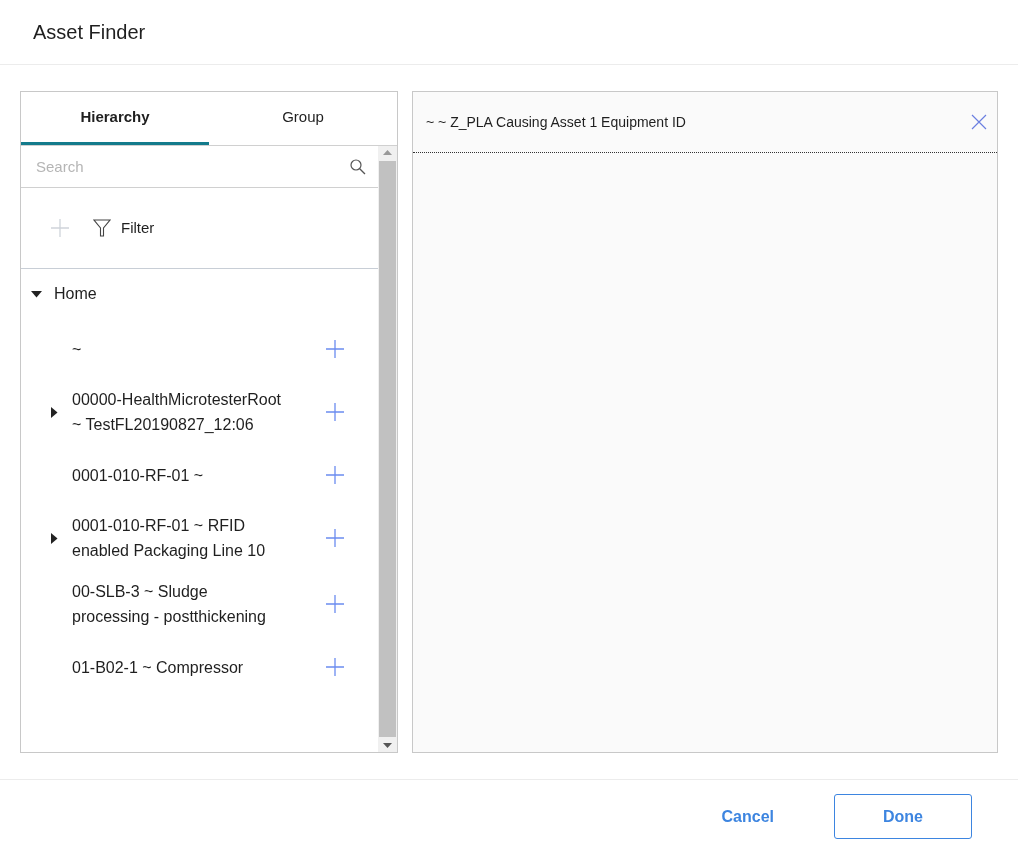 Image resolution: width=1018 pixels, height=856 pixels. I want to click on window-title: Asset Finder, so click(89, 32).